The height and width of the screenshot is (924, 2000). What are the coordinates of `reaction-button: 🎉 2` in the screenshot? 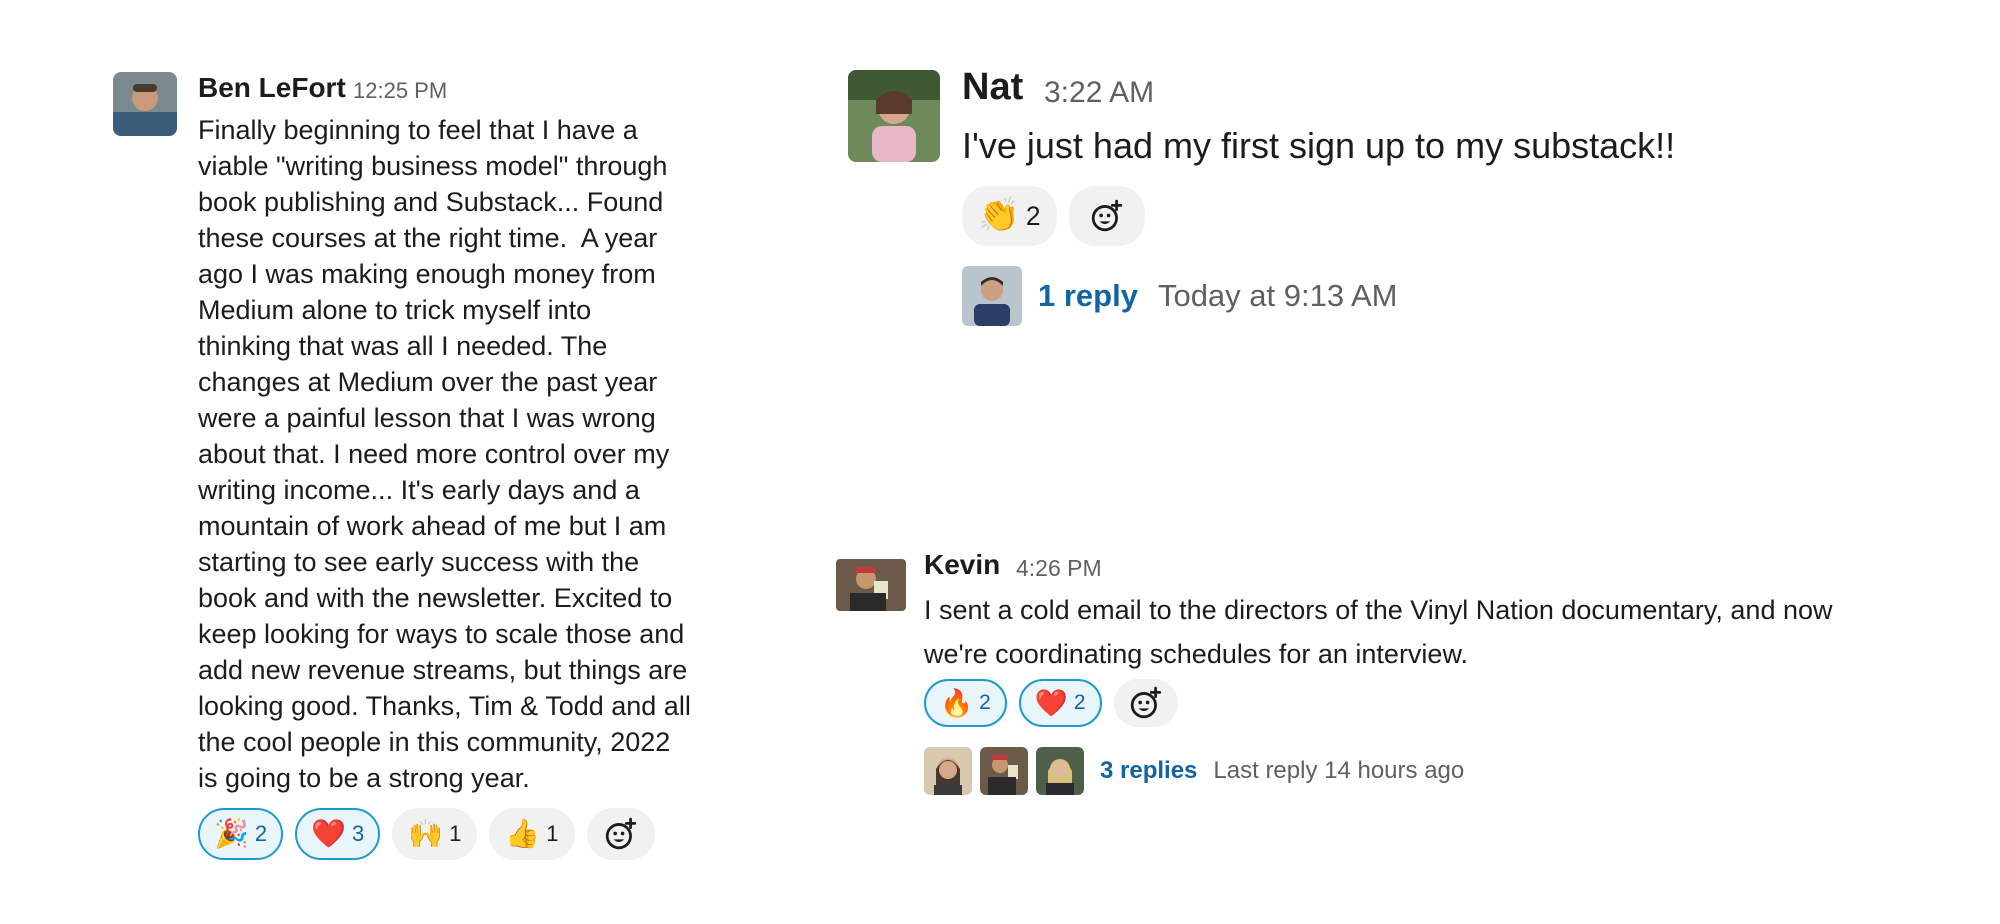 It's located at (241, 834).